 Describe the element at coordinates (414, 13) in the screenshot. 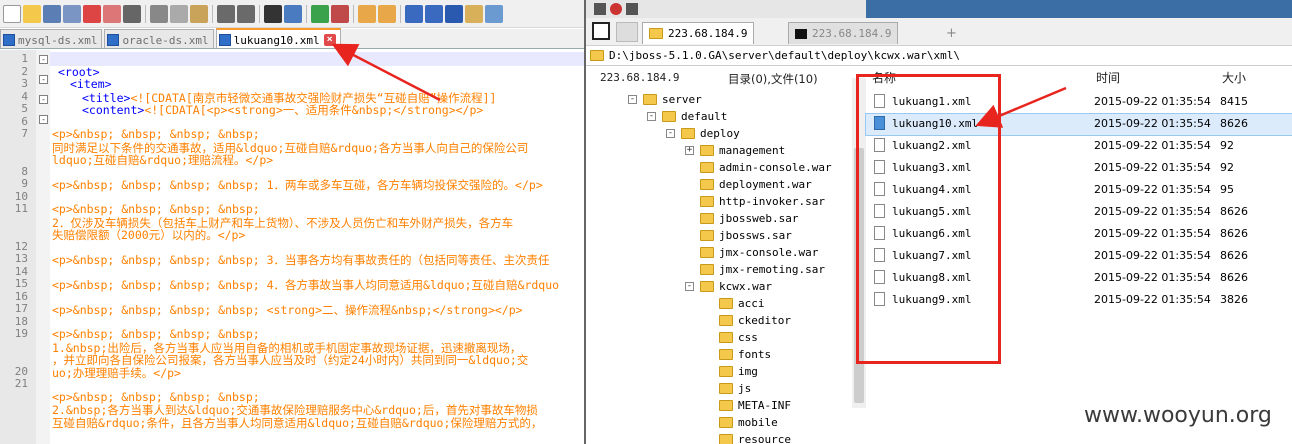

I see `word-wrap-icon` at that location.